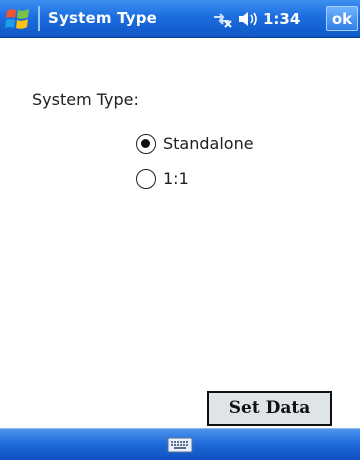 The width and height of the screenshot is (360, 460). I want to click on set-data-button: Set Data, so click(269, 408).